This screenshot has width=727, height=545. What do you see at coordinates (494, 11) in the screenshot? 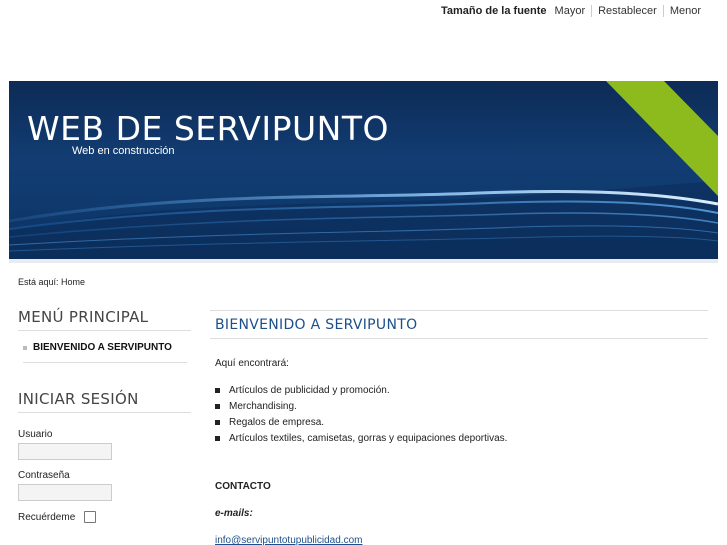
I see `font-size-label: Tamaño de la fuente` at bounding box center [494, 11].